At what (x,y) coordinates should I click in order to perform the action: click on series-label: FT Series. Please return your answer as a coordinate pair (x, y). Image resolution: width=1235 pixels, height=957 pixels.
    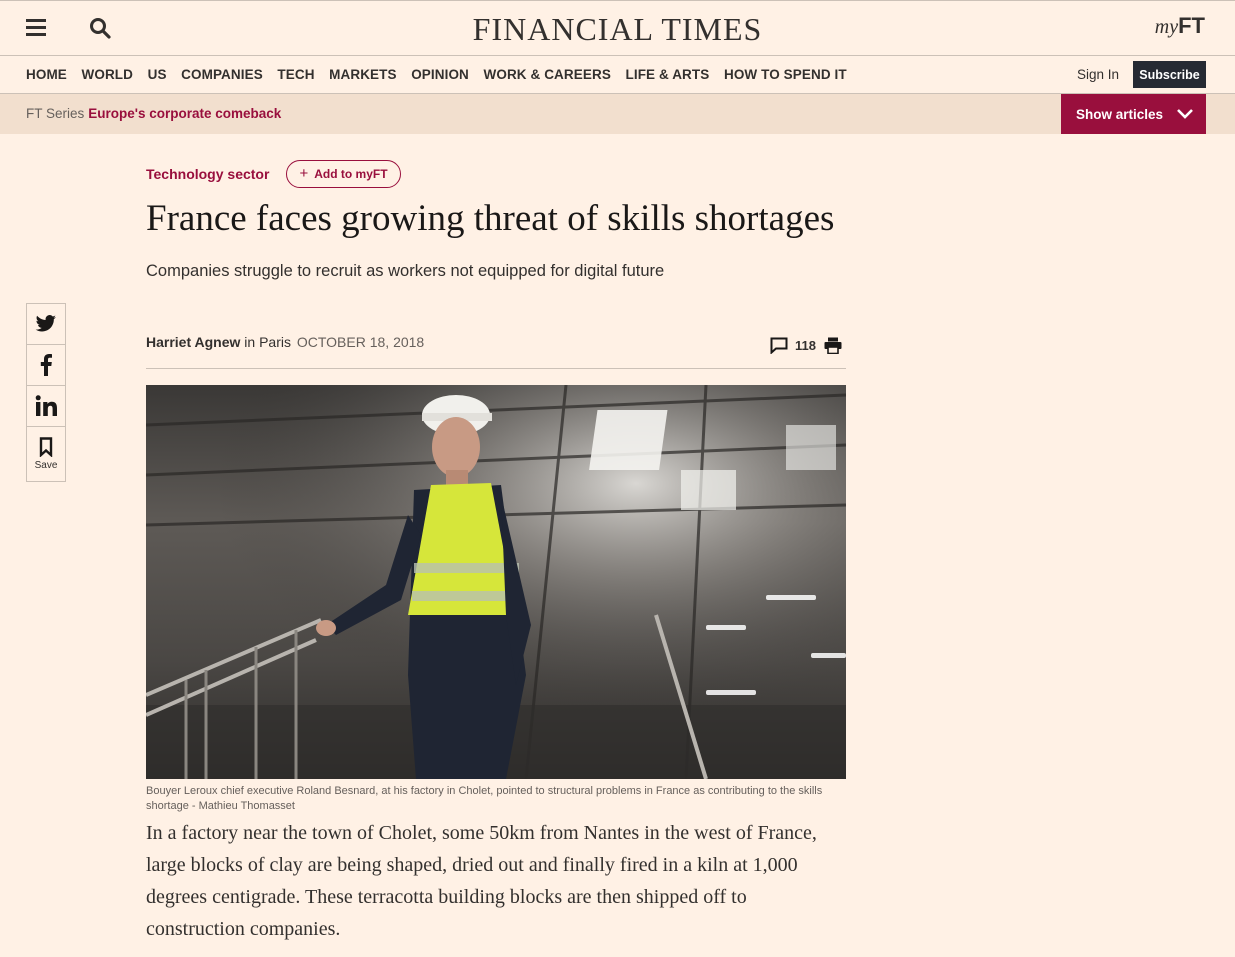
    Looking at the image, I should click on (55, 113).